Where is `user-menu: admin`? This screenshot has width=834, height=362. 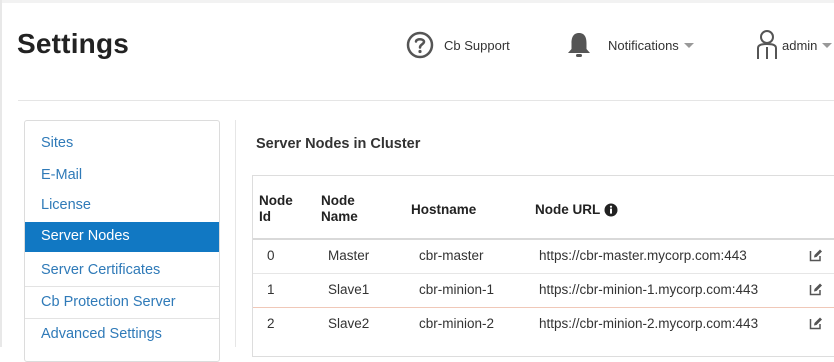 user-menu: admin is located at coordinates (793, 45).